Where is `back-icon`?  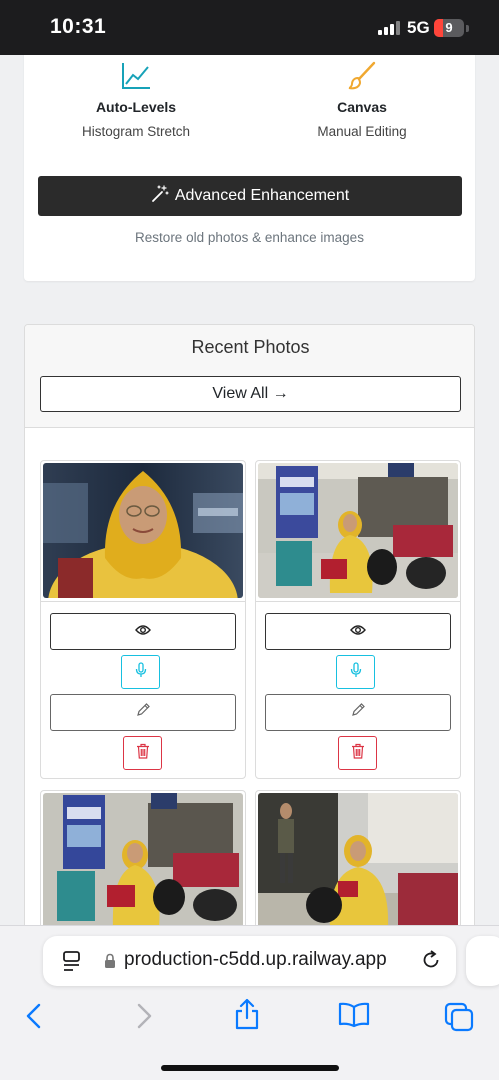
back-icon is located at coordinates (34, 1018).